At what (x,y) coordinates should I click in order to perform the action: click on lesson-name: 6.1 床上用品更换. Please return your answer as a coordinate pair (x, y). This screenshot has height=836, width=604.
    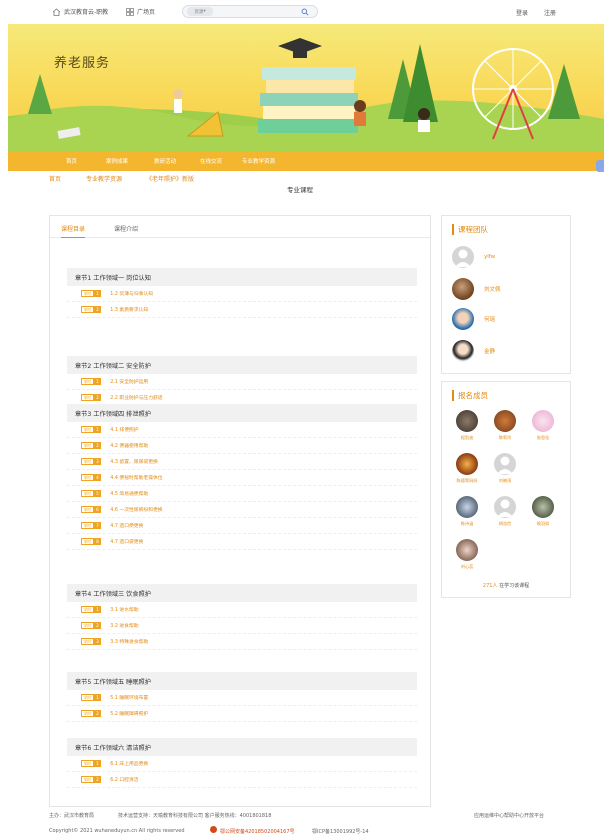
    Looking at the image, I should click on (129, 763).